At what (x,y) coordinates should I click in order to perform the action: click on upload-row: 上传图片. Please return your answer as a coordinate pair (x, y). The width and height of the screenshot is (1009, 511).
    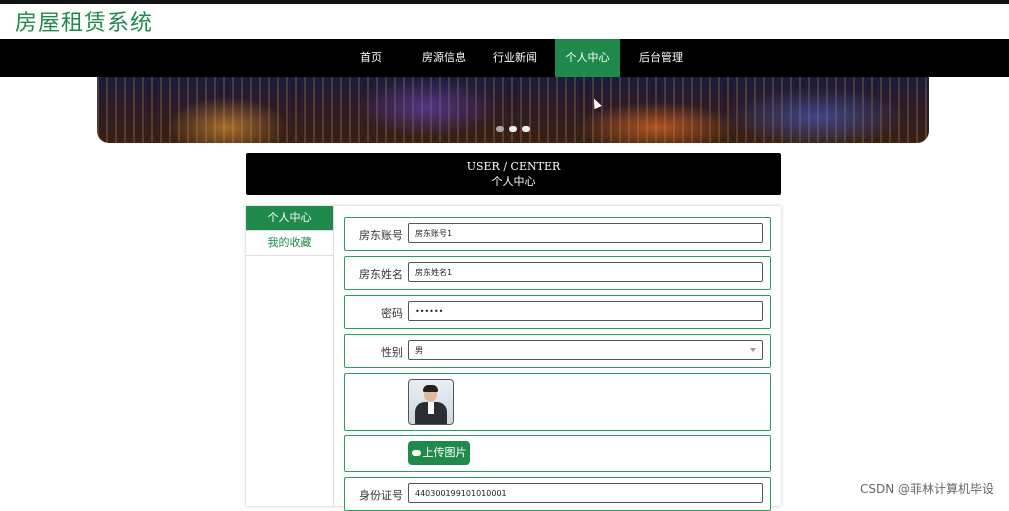
    Looking at the image, I should click on (557, 453).